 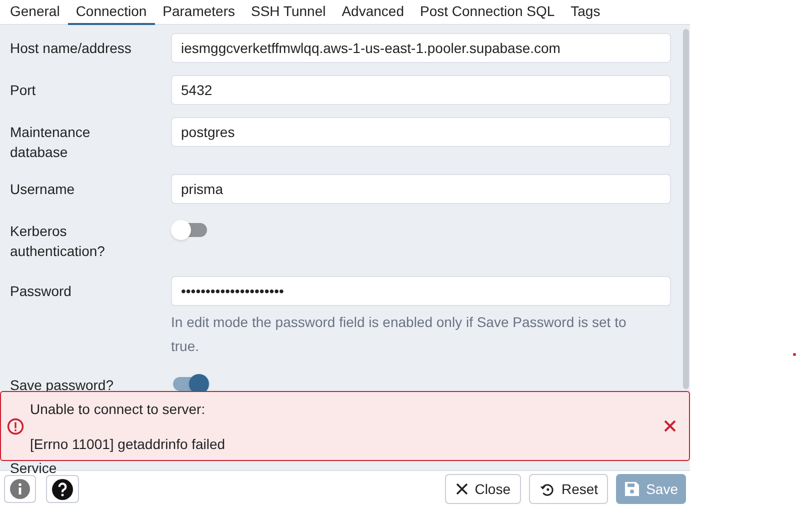 What do you see at coordinates (421, 291) in the screenshot?
I see `input-field: •••••••••••••••••••••` at bounding box center [421, 291].